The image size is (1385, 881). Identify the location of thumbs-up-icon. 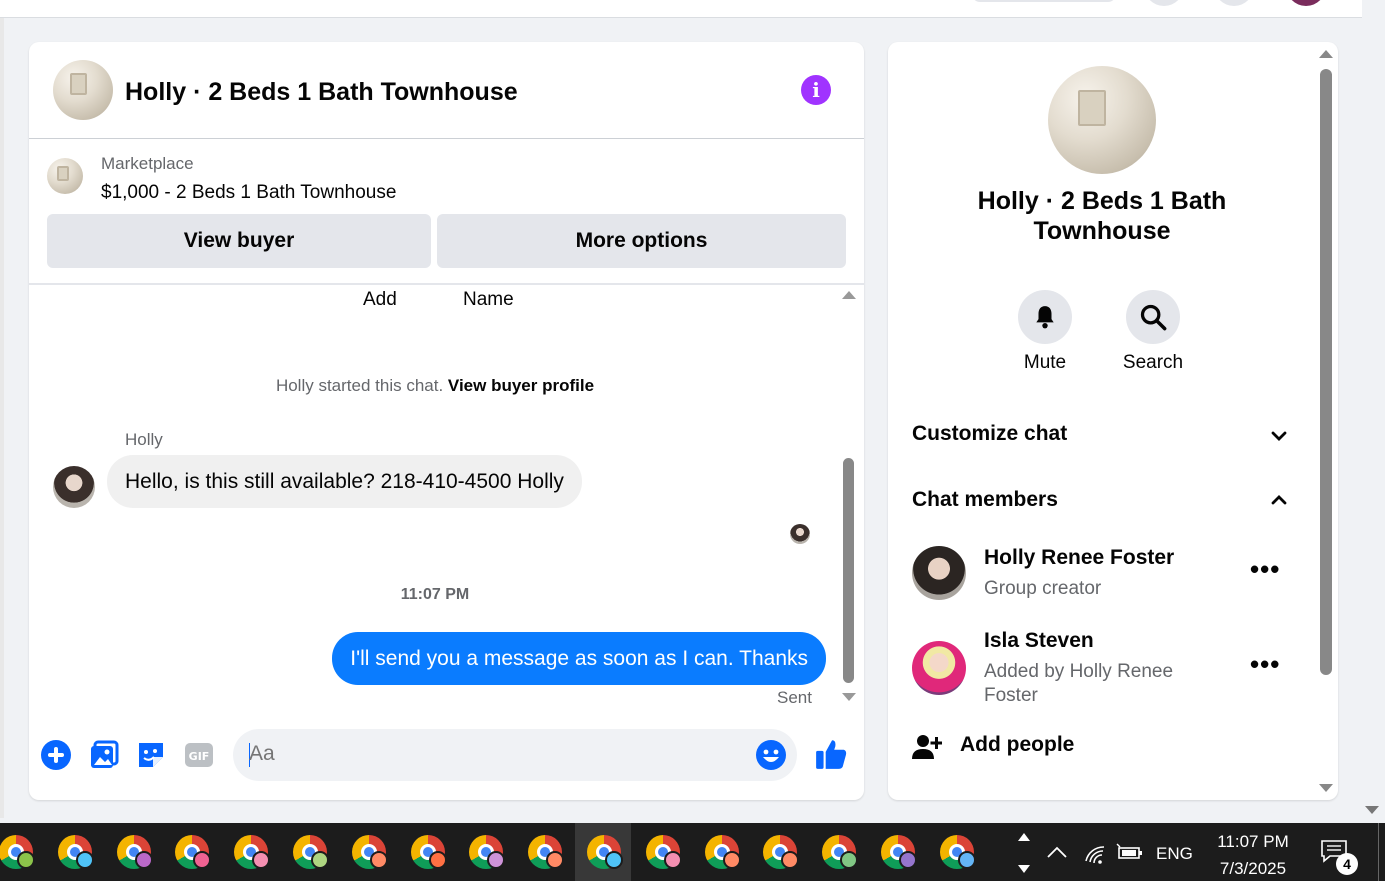
(831, 754).